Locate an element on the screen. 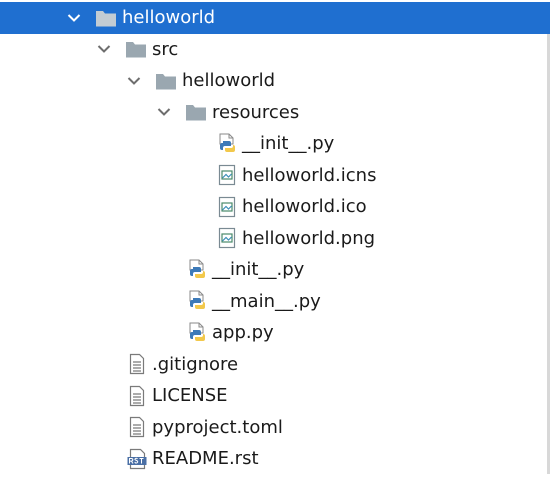  tree-item-resources: resources is located at coordinates (275, 113).